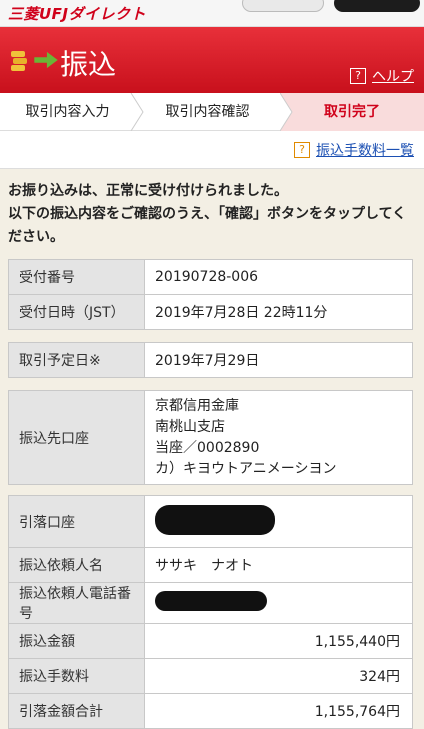 Image resolution: width=424 pixels, height=729 pixels. What do you see at coordinates (212, 150) in the screenshot?
I see `fee-link-bar: ? 振込手数料一覧` at bounding box center [212, 150].